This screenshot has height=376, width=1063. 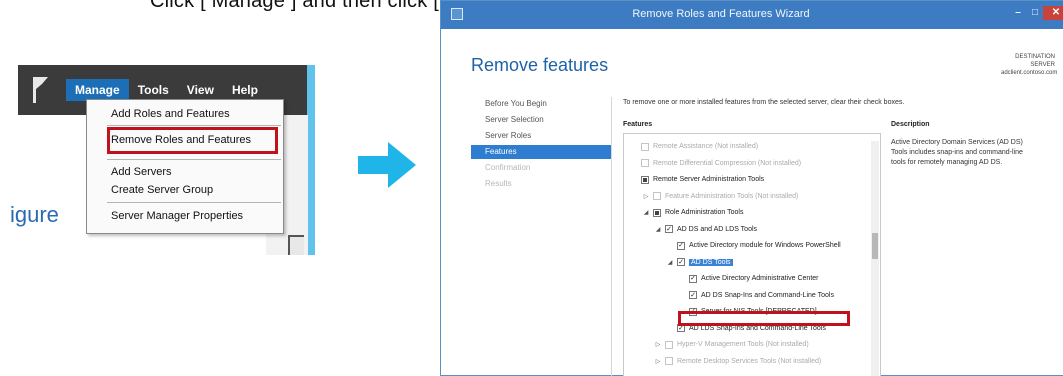 I want to click on tree-row: ✓ AD DS Snap-Ins and Command-Line Tools, so click(x=756, y=295).